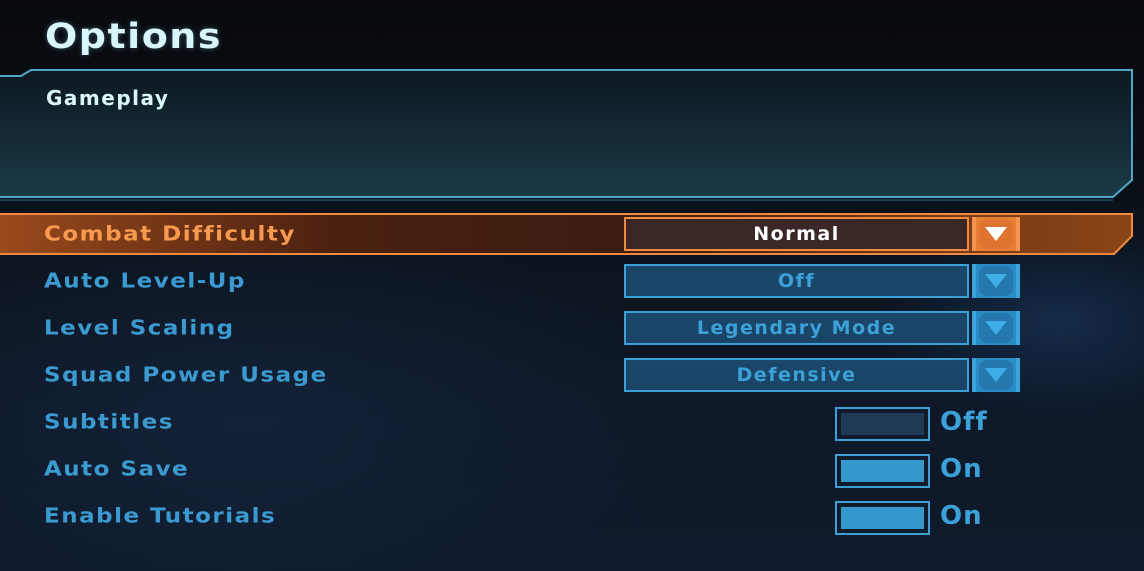 Image resolution: width=1144 pixels, height=571 pixels. I want to click on setting-label: Squad Power Usage, so click(186, 375).